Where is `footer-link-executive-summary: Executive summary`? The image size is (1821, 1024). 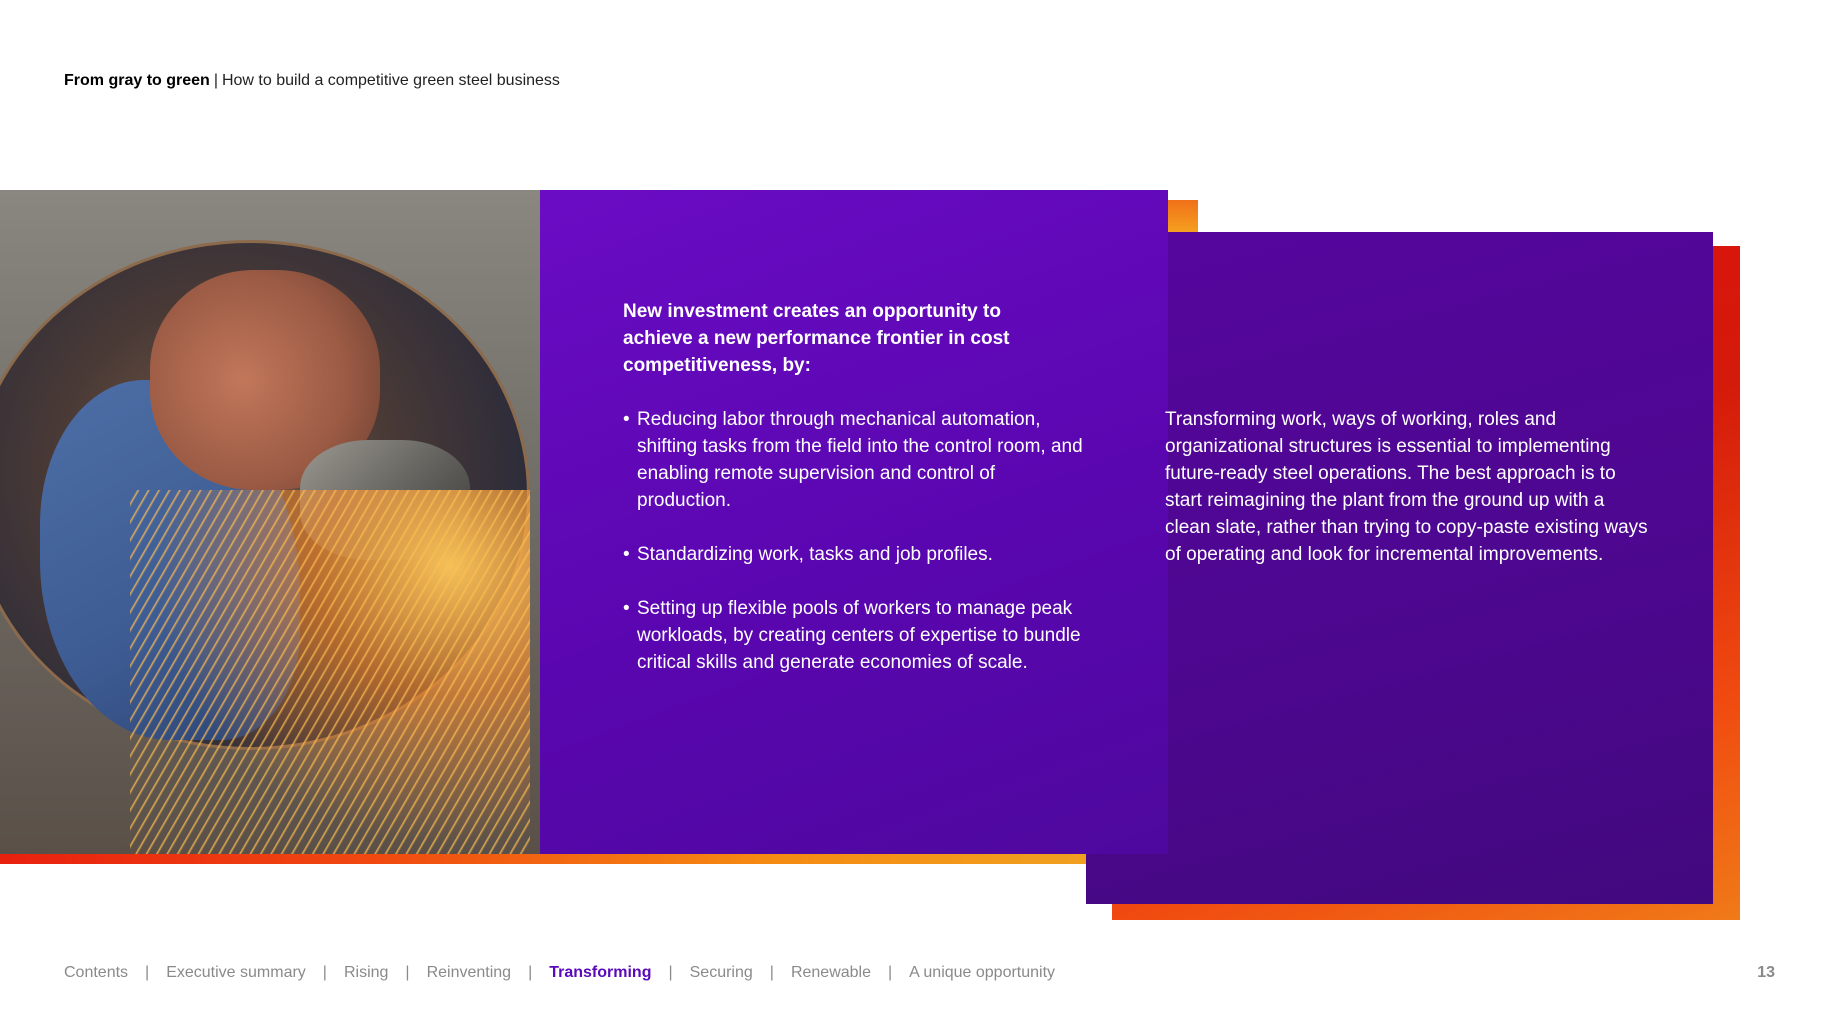
footer-link-executive-summary: Executive summary is located at coordinates (236, 973).